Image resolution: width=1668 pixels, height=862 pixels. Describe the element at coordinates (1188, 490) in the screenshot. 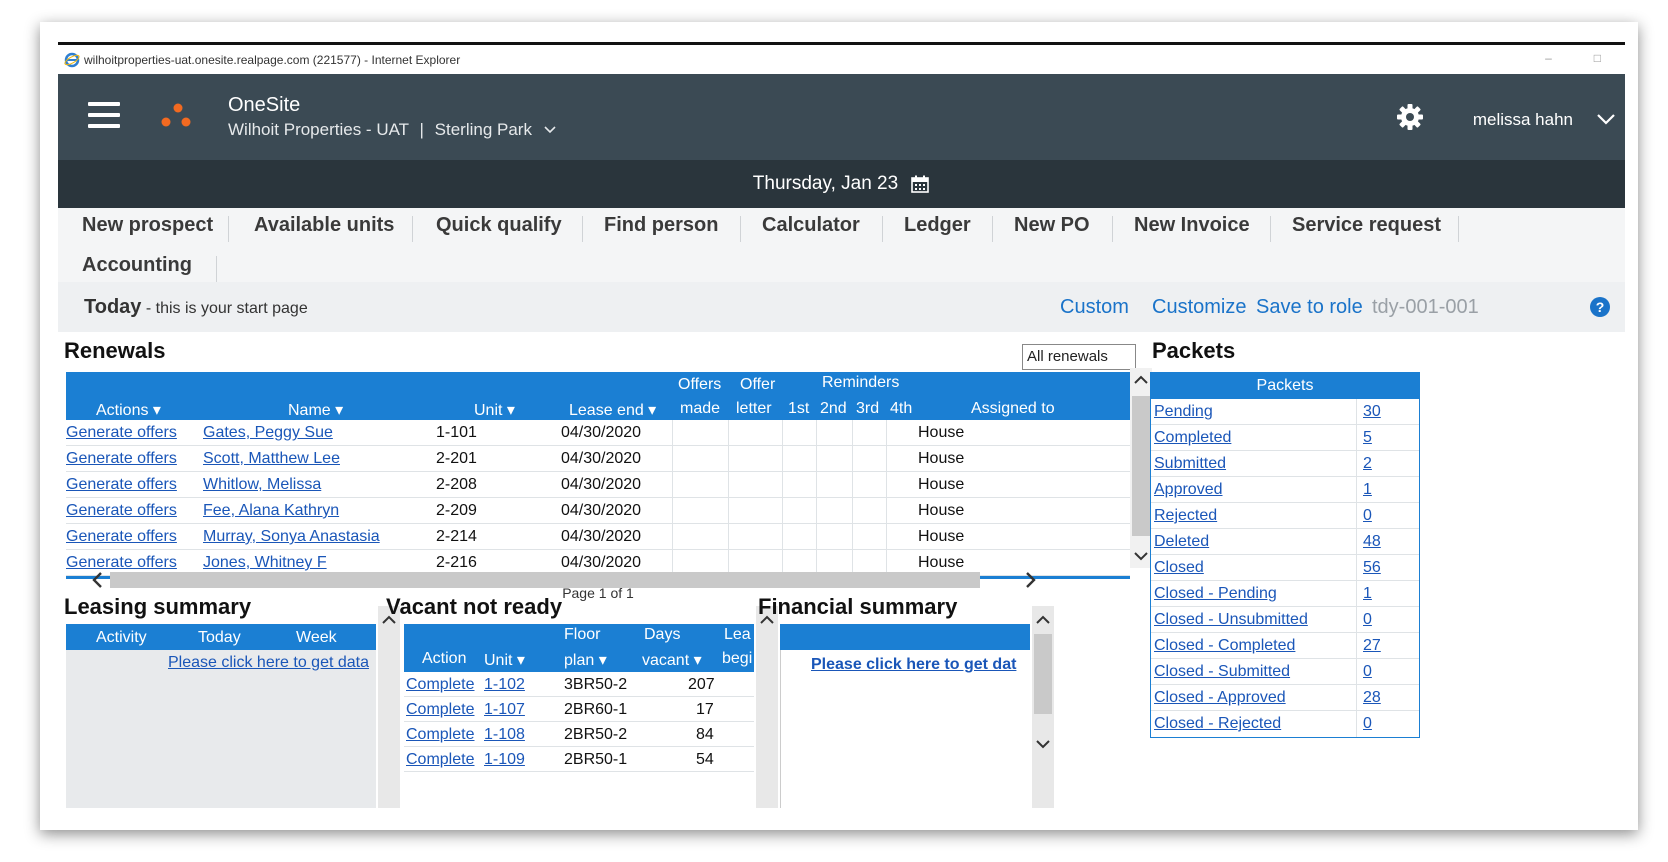

I see `packet-status-link: Approved` at that location.